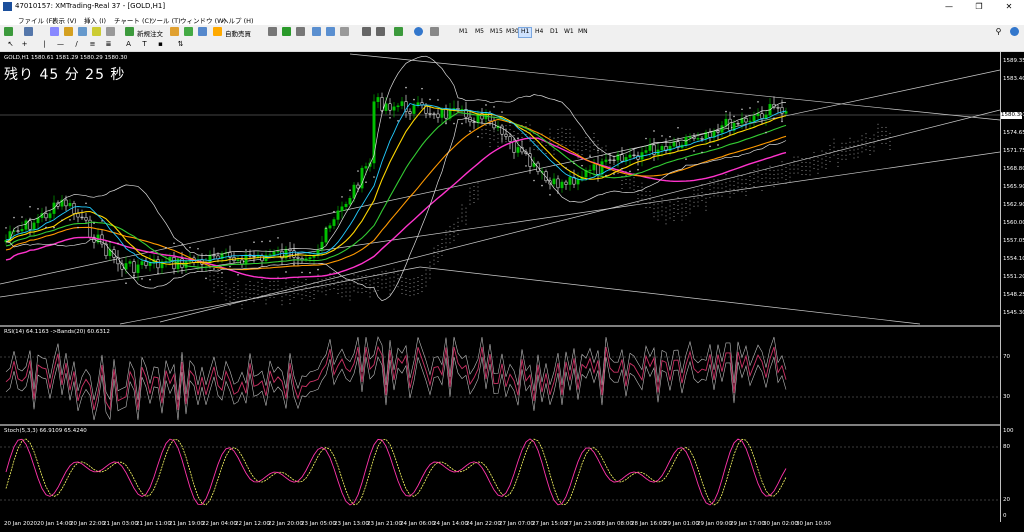 Image resolution: width=1024 pixels, height=532 pixels. I want to click on auto-scroll-icon, so click(366, 31).